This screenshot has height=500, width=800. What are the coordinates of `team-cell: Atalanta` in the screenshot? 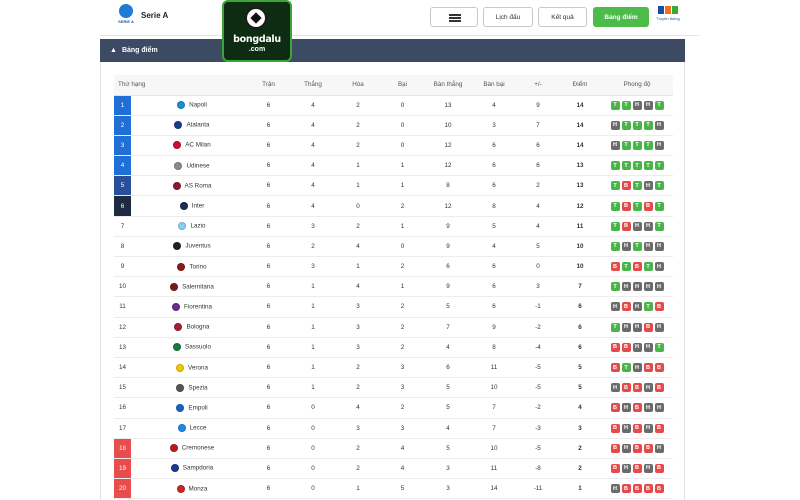 It's located at (189, 125).